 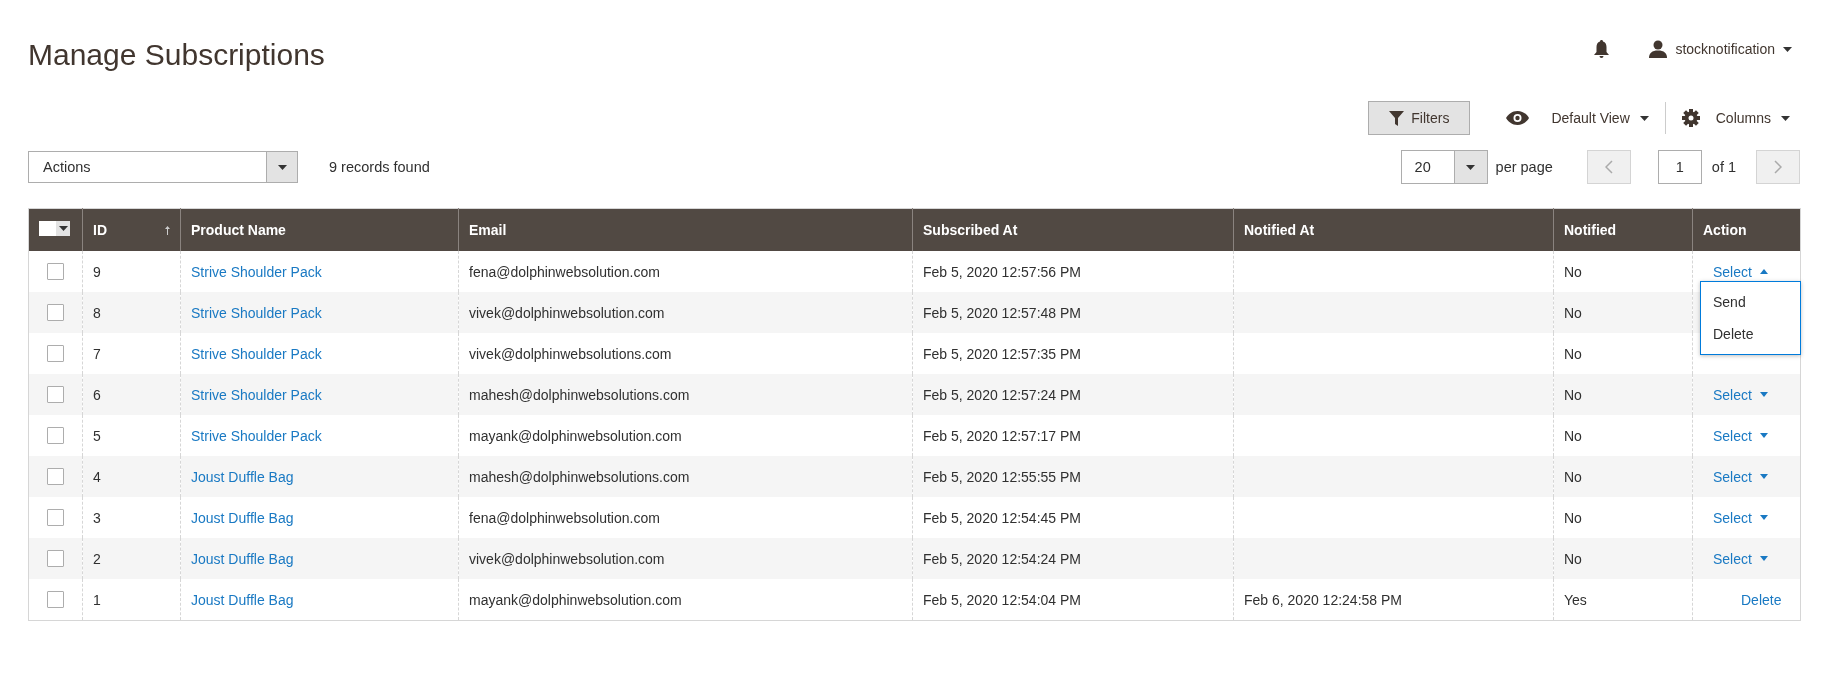 I want to click on sort-arrow-icon, so click(x=167, y=230).